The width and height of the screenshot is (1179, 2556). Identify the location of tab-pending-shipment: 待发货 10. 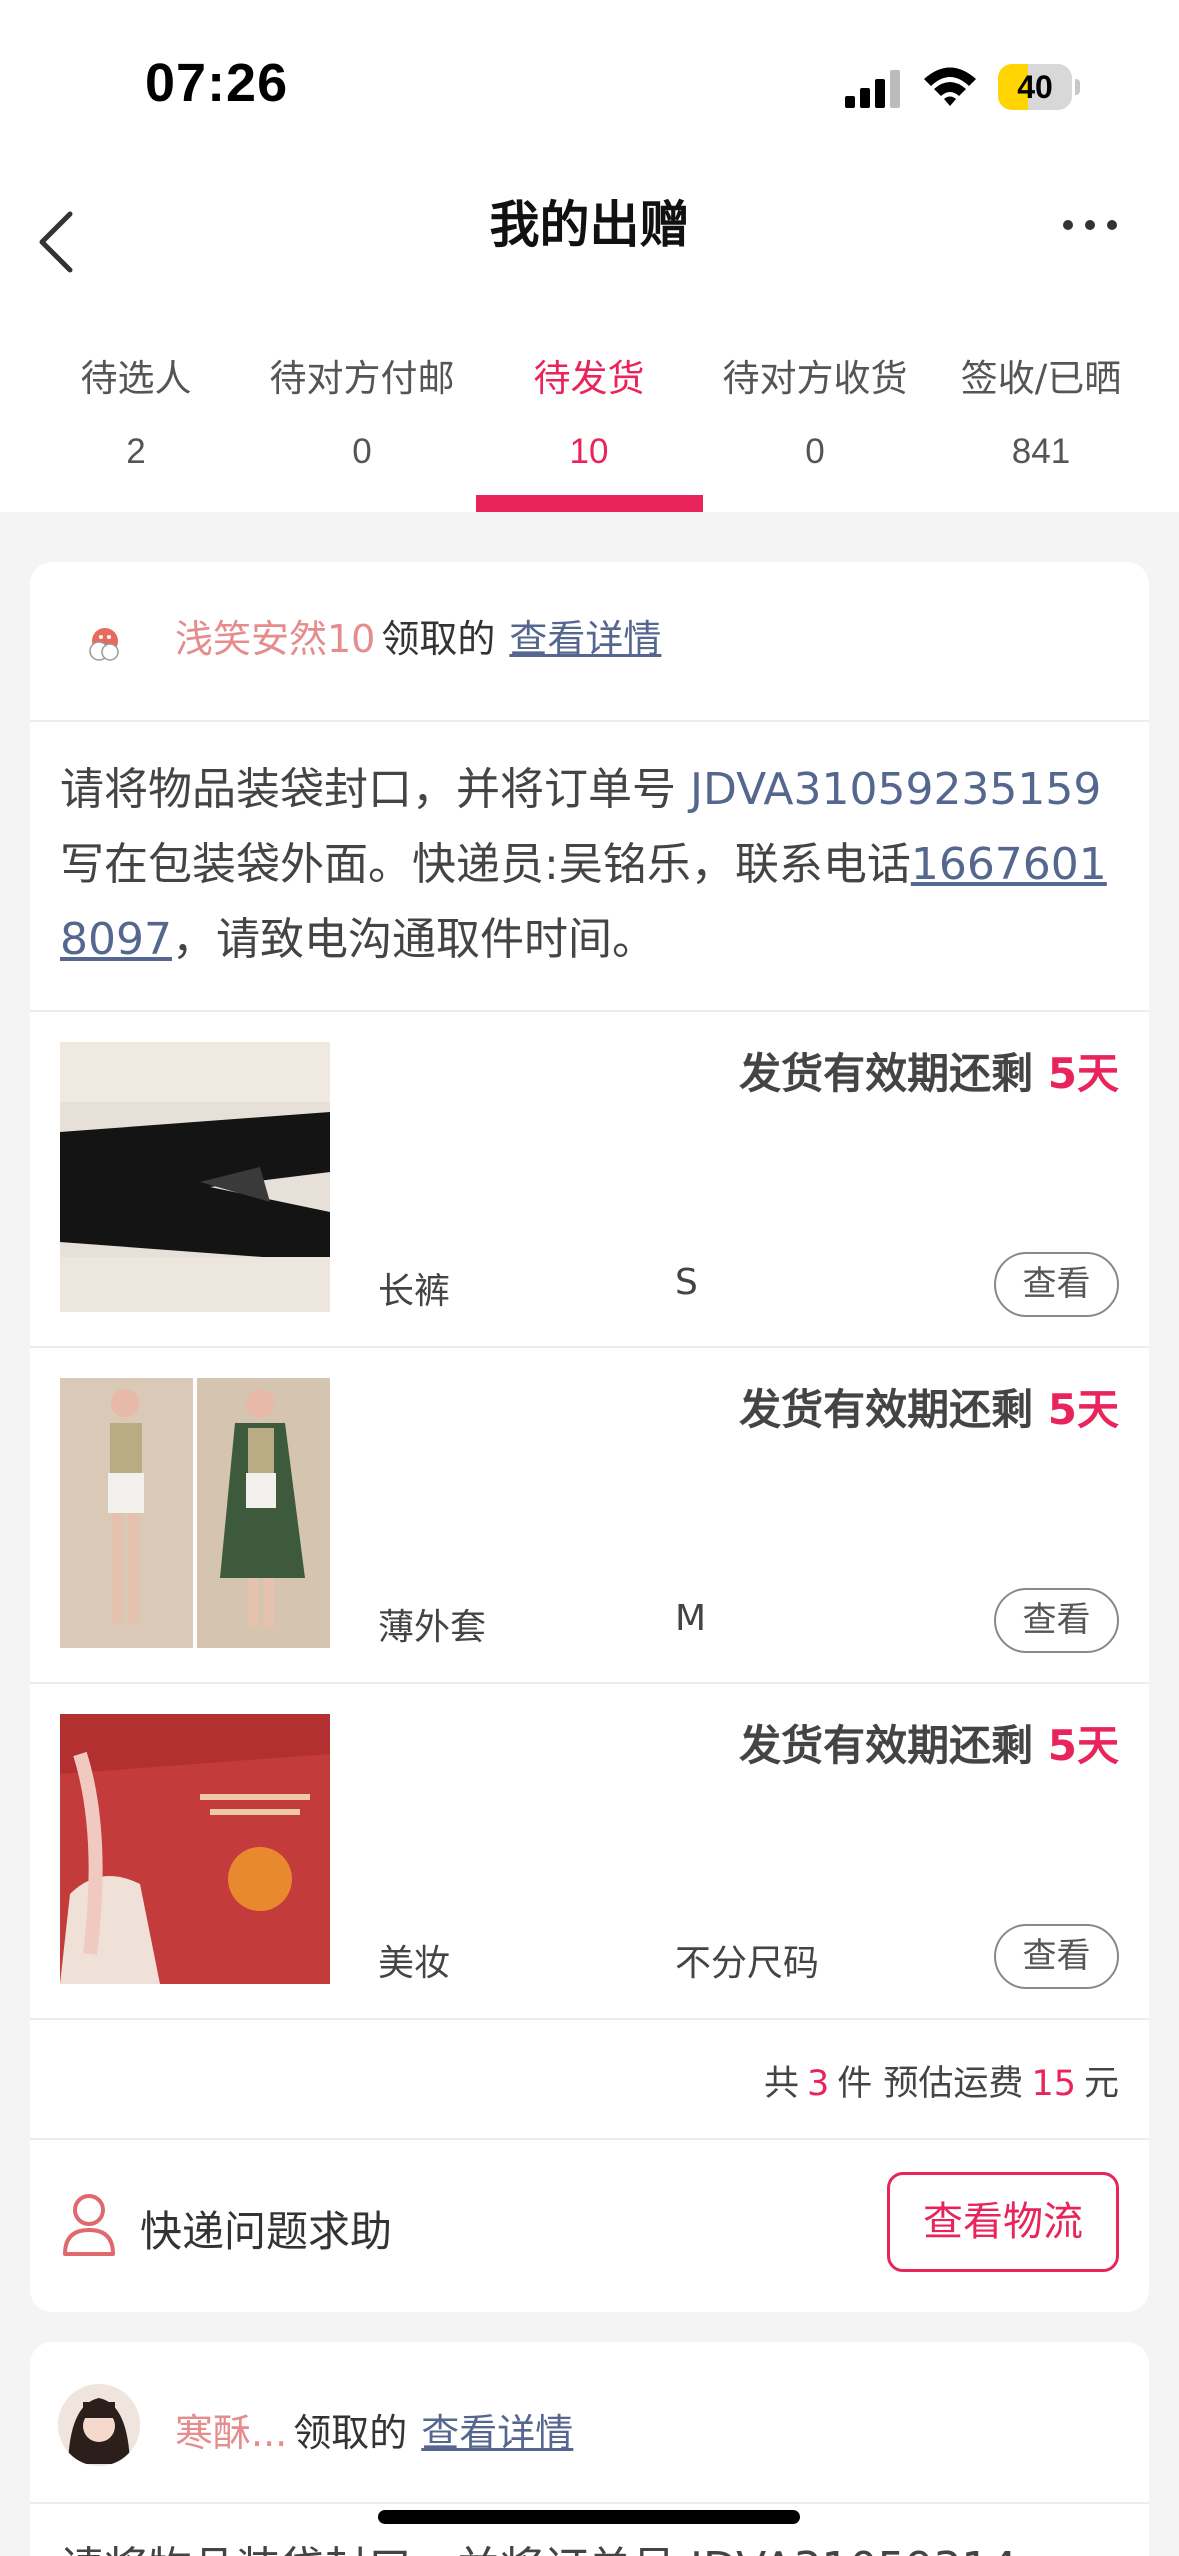
(589, 416).